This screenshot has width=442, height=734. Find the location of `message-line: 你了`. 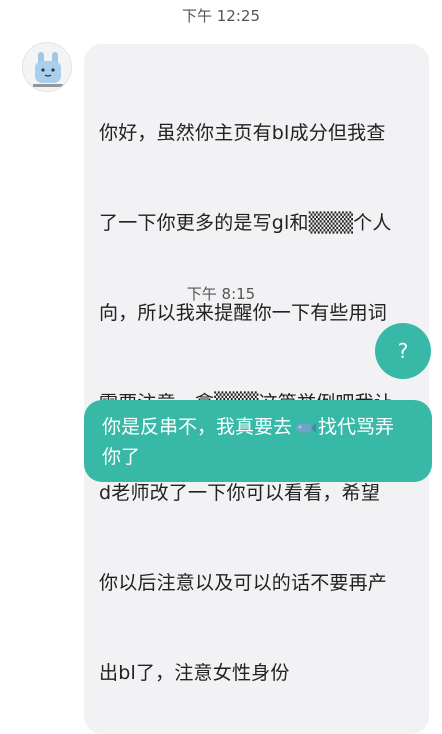

message-line: 你了 is located at coordinates (121, 457).